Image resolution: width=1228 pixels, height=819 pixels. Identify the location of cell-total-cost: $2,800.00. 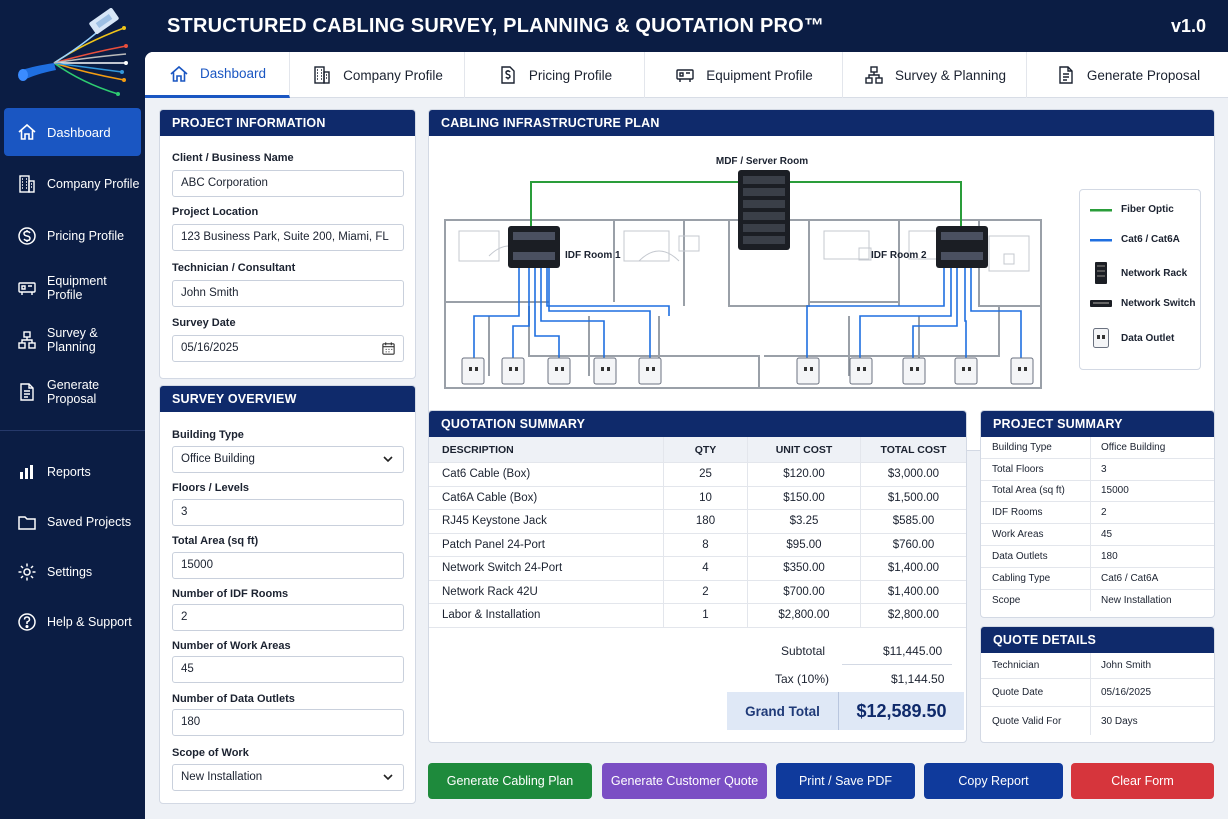
(913, 615).